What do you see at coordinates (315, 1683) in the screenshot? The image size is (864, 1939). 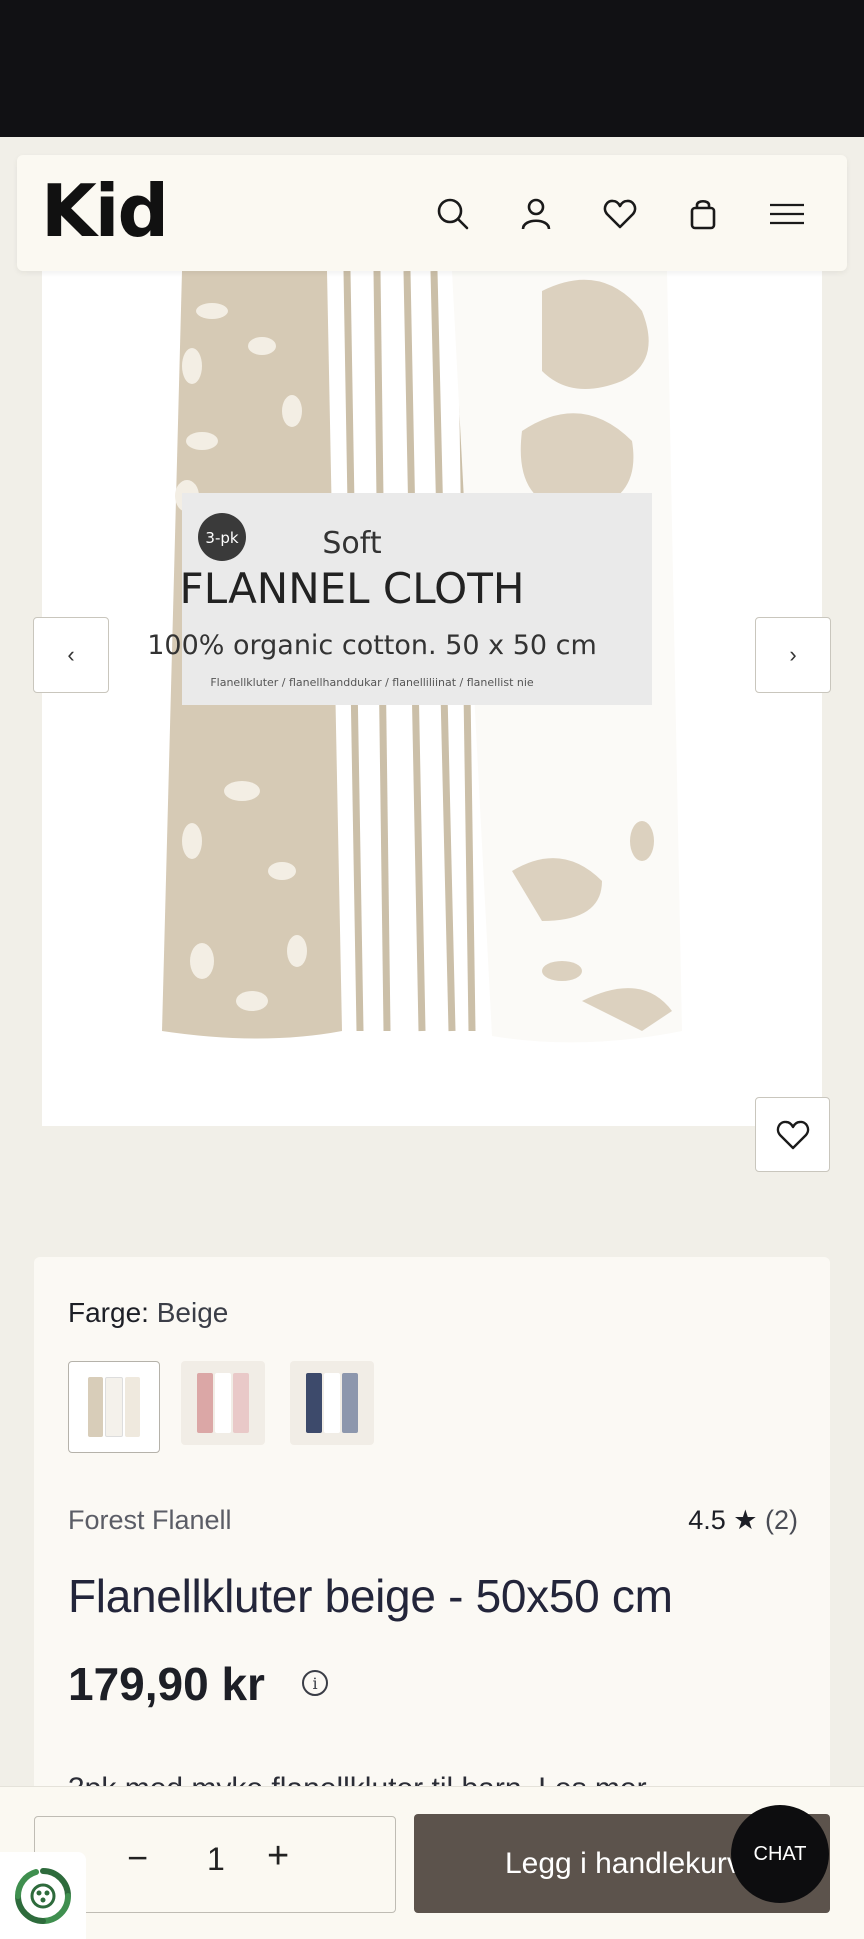 I see `price-info-icon: i` at bounding box center [315, 1683].